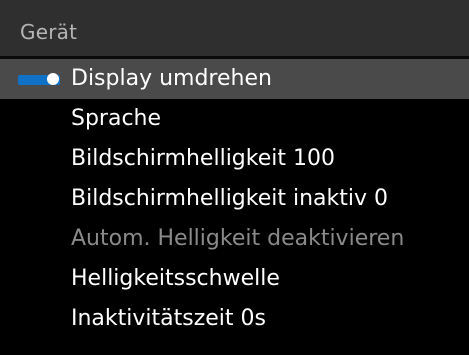 The height and width of the screenshot is (355, 469). What do you see at coordinates (116, 118) in the screenshot?
I see `menu-item-label: Sprache` at bounding box center [116, 118].